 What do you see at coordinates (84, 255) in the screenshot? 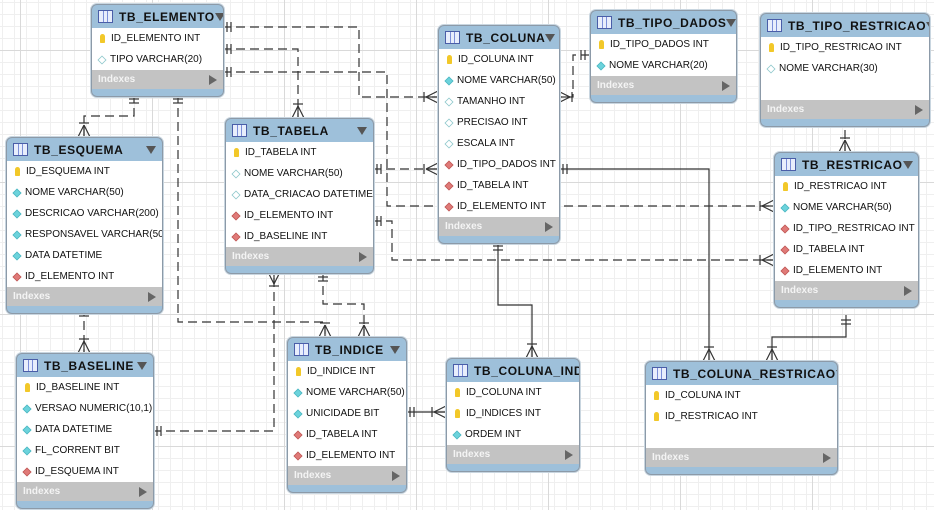
I see `column-row: DATA DATETIME` at bounding box center [84, 255].